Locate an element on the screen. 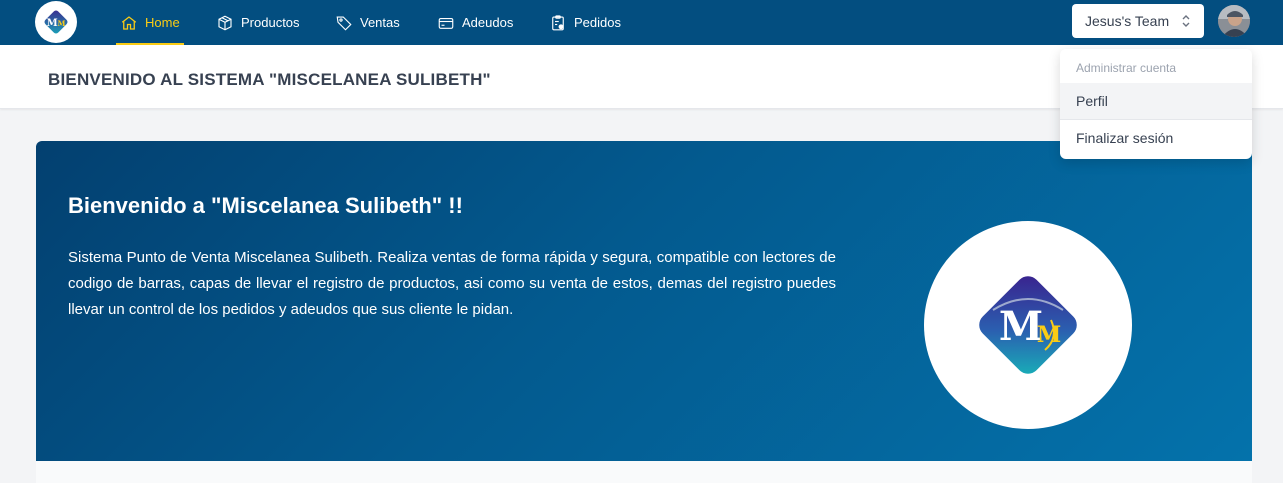  svg-text: M is located at coordinates (1049, 335).